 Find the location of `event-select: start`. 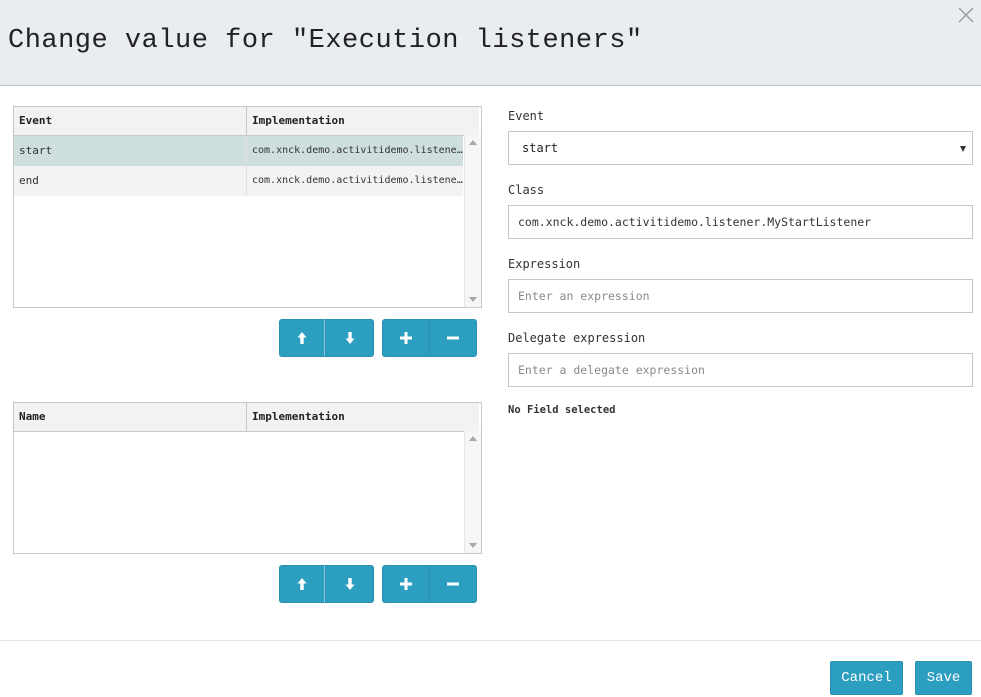

event-select: start is located at coordinates (740, 148).